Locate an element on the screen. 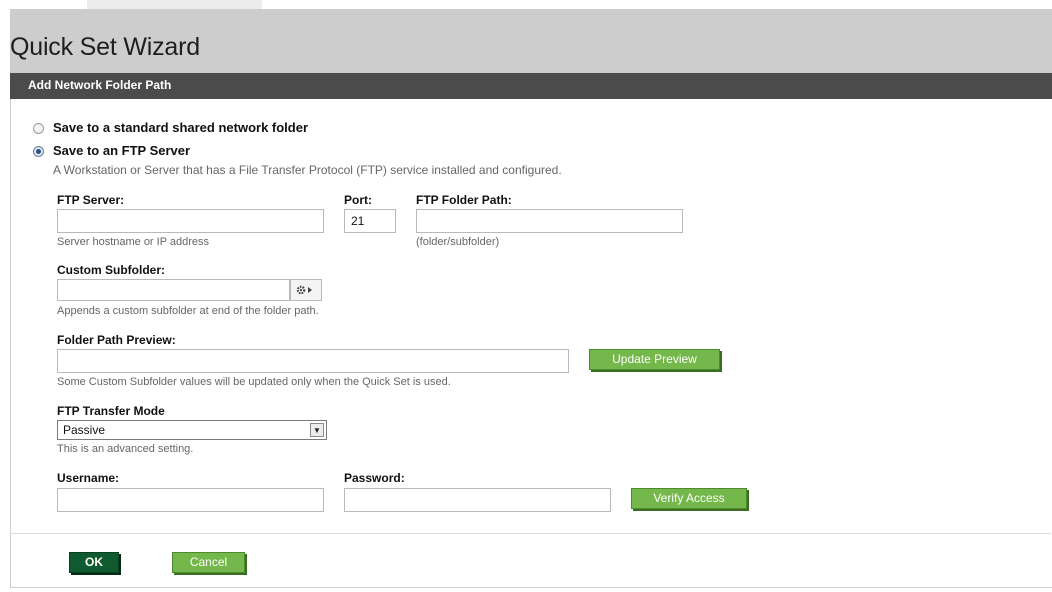 Image resolution: width=1052 pixels, height=592 pixels. password-input is located at coordinates (477, 500).